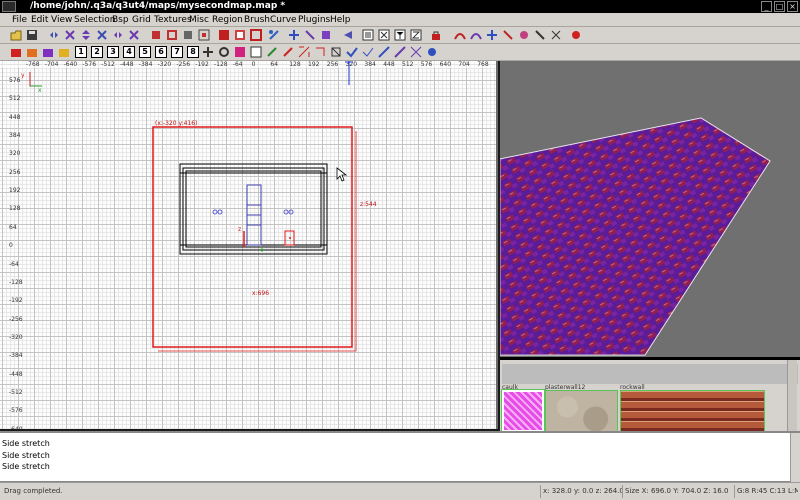 The height and width of the screenshot is (500, 800). Describe the element at coordinates (94, 20) in the screenshot. I see `menu-selection: Selection` at that location.